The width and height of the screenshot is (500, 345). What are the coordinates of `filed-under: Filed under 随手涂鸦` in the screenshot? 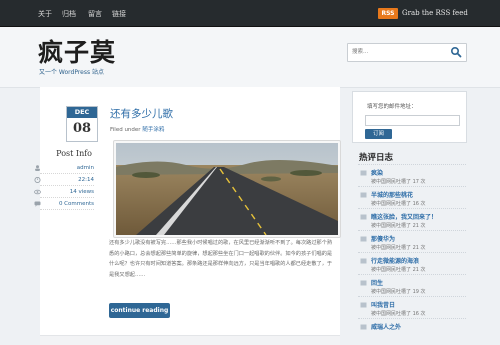 It's located at (137, 129).